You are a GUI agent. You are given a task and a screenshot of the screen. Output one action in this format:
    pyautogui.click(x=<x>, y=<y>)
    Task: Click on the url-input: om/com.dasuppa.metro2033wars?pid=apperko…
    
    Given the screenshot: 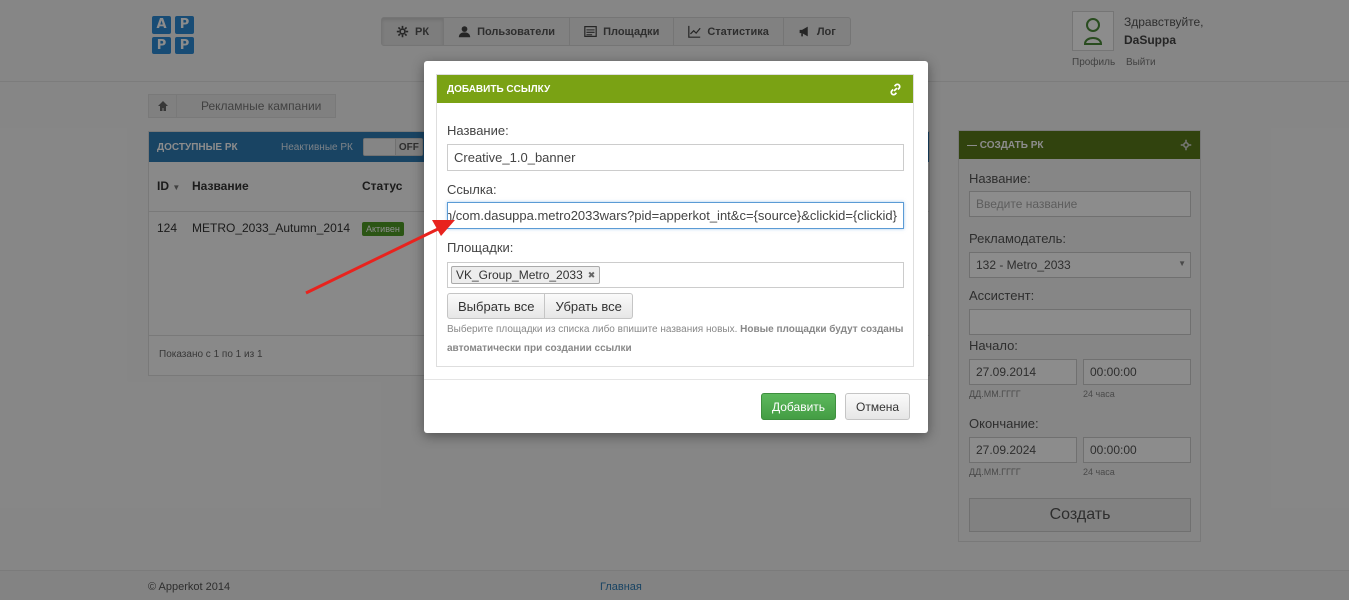 What is the action you would take?
    pyautogui.click(x=675, y=215)
    